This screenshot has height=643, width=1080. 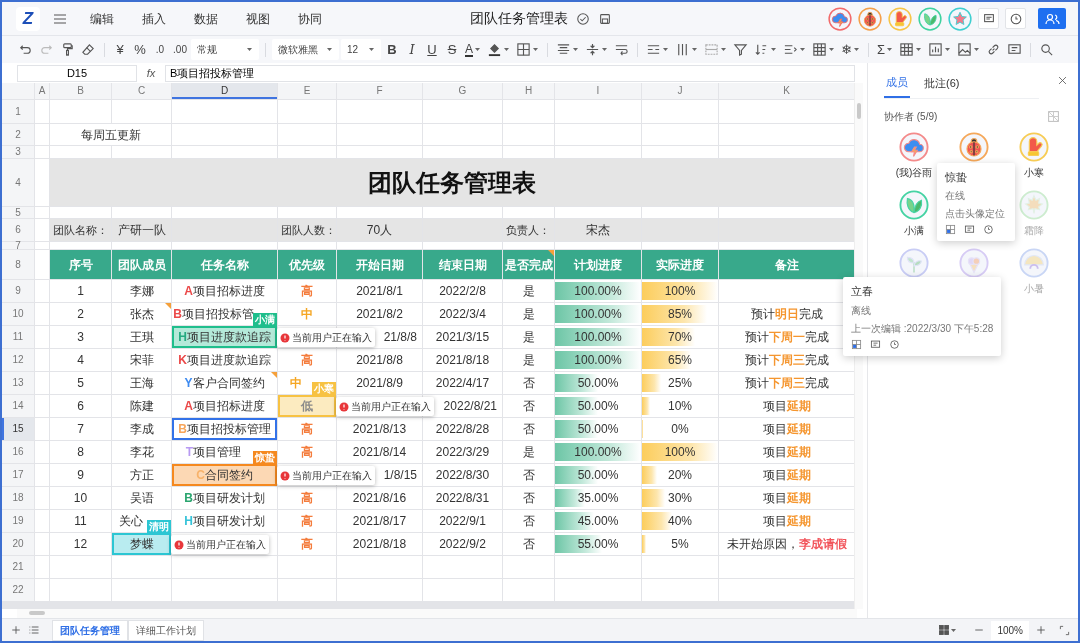 What do you see at coordinates (18, 152) in the screenshot?
I see `row-header: 3` at bounding box center [18, 152].